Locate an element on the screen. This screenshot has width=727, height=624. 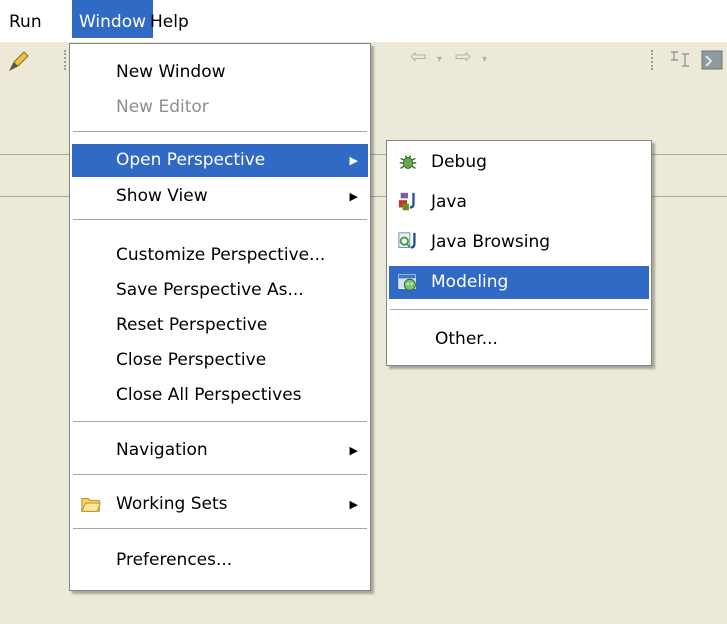
menu-item-label: Debug is located at coordinates (459, 162).